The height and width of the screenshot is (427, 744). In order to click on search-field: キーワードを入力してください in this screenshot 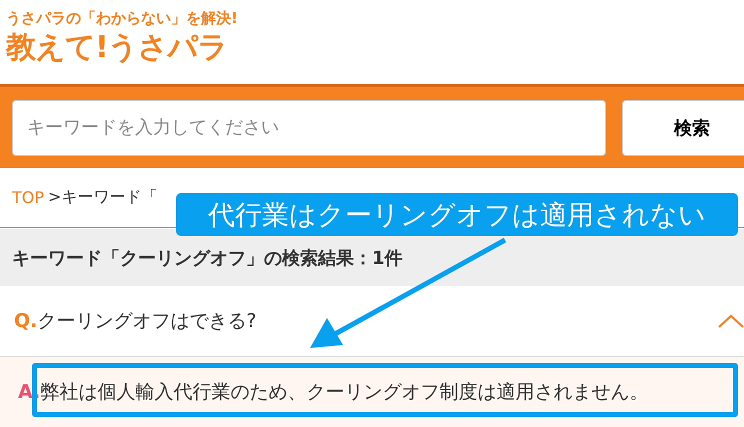, I will do `click(309, 128)`.